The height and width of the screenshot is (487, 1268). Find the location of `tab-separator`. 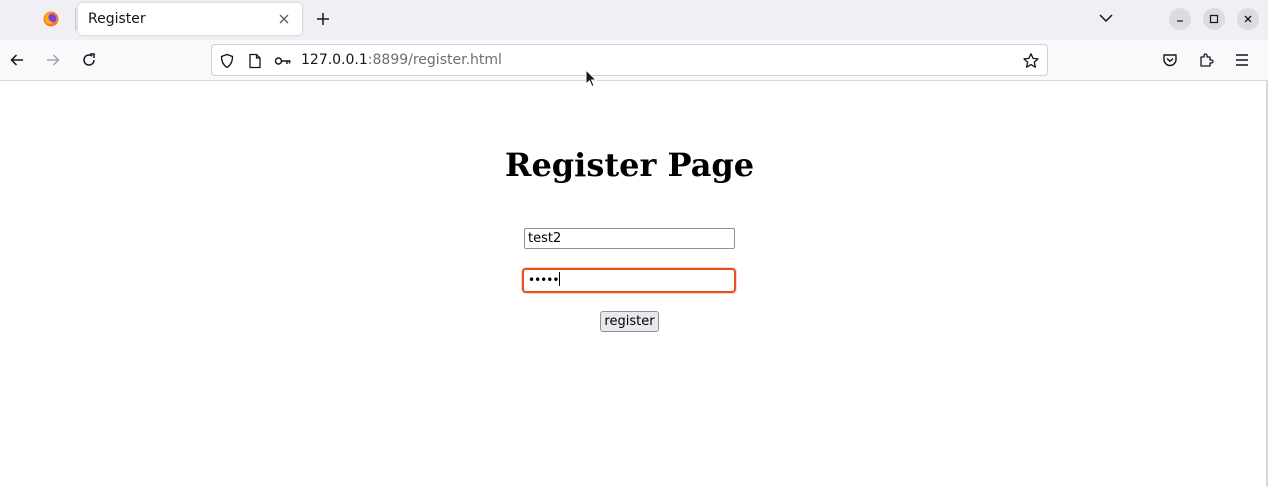

tab-separator is located at coordinates (75, 19).